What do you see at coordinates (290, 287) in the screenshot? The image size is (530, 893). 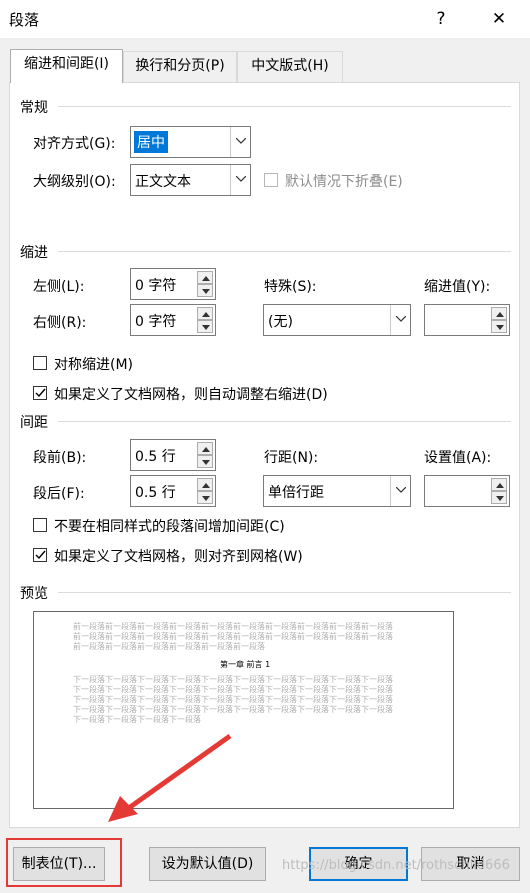 I see `special-indent-label: 特殊(S):` at bounding box center [290, 287].